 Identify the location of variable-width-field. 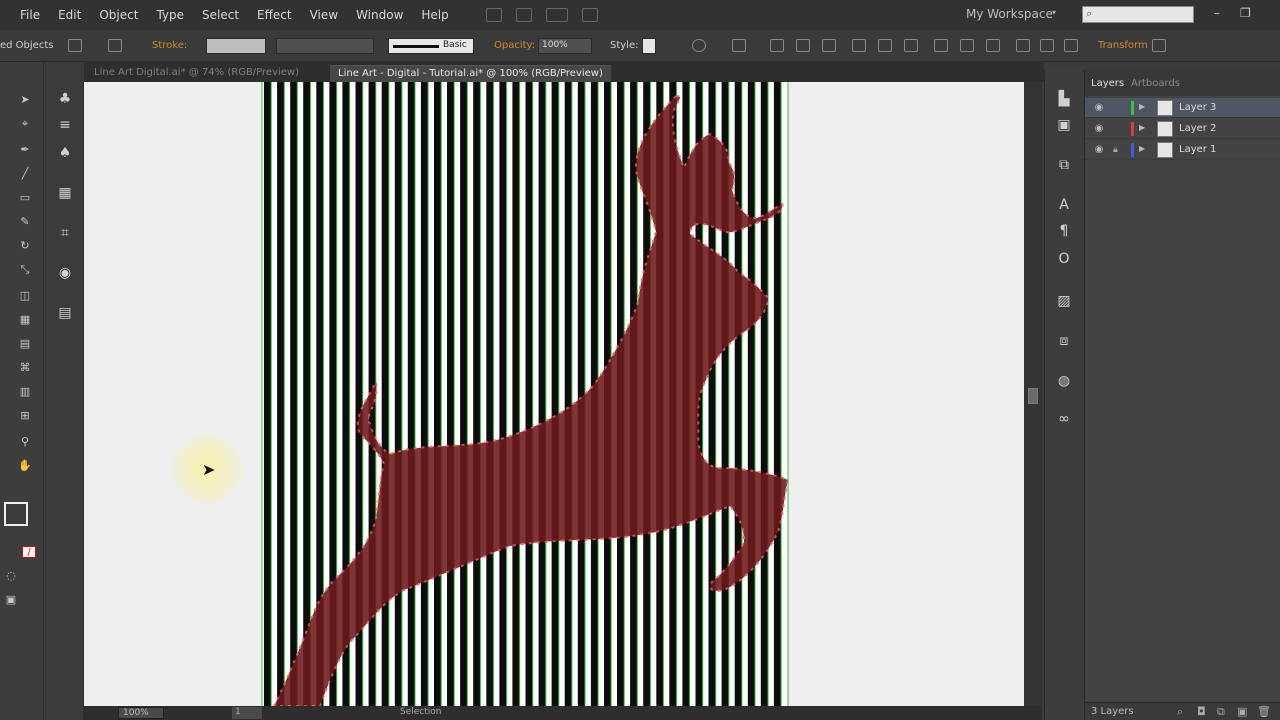
(325, 46).